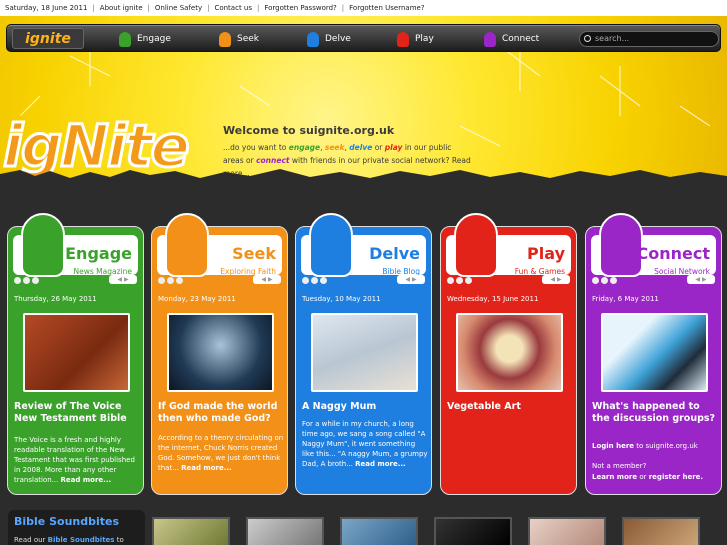 This screenshot has height=545, width=727. I want to click on login-text: Login here to suignite.org.uk, so click(655, 446).